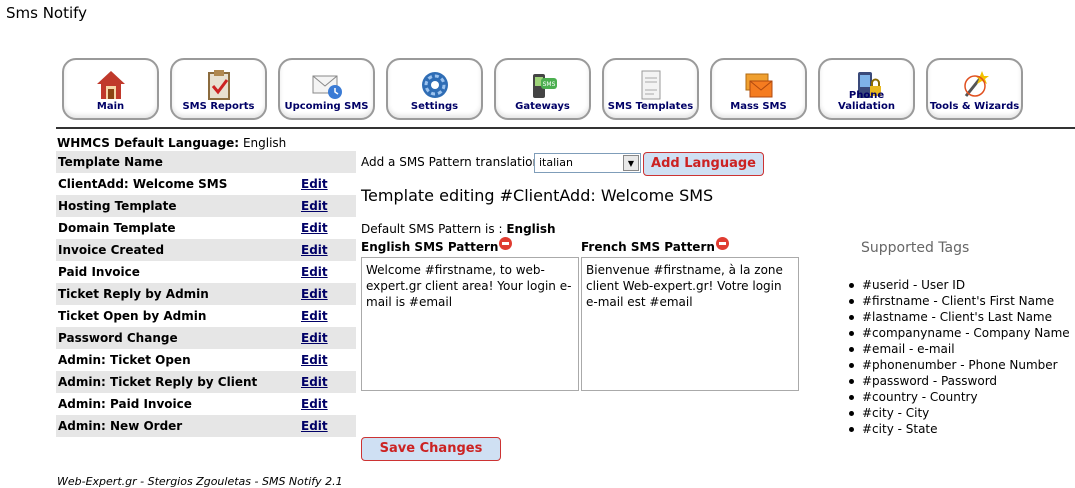 Image resolution: width=1075 pixels, height=488 pixels. What do you see at coordinates (959, 301) in the screenshot?
I see `list-item: #firstname - Client's First Name` at bounding box center [959, 301].